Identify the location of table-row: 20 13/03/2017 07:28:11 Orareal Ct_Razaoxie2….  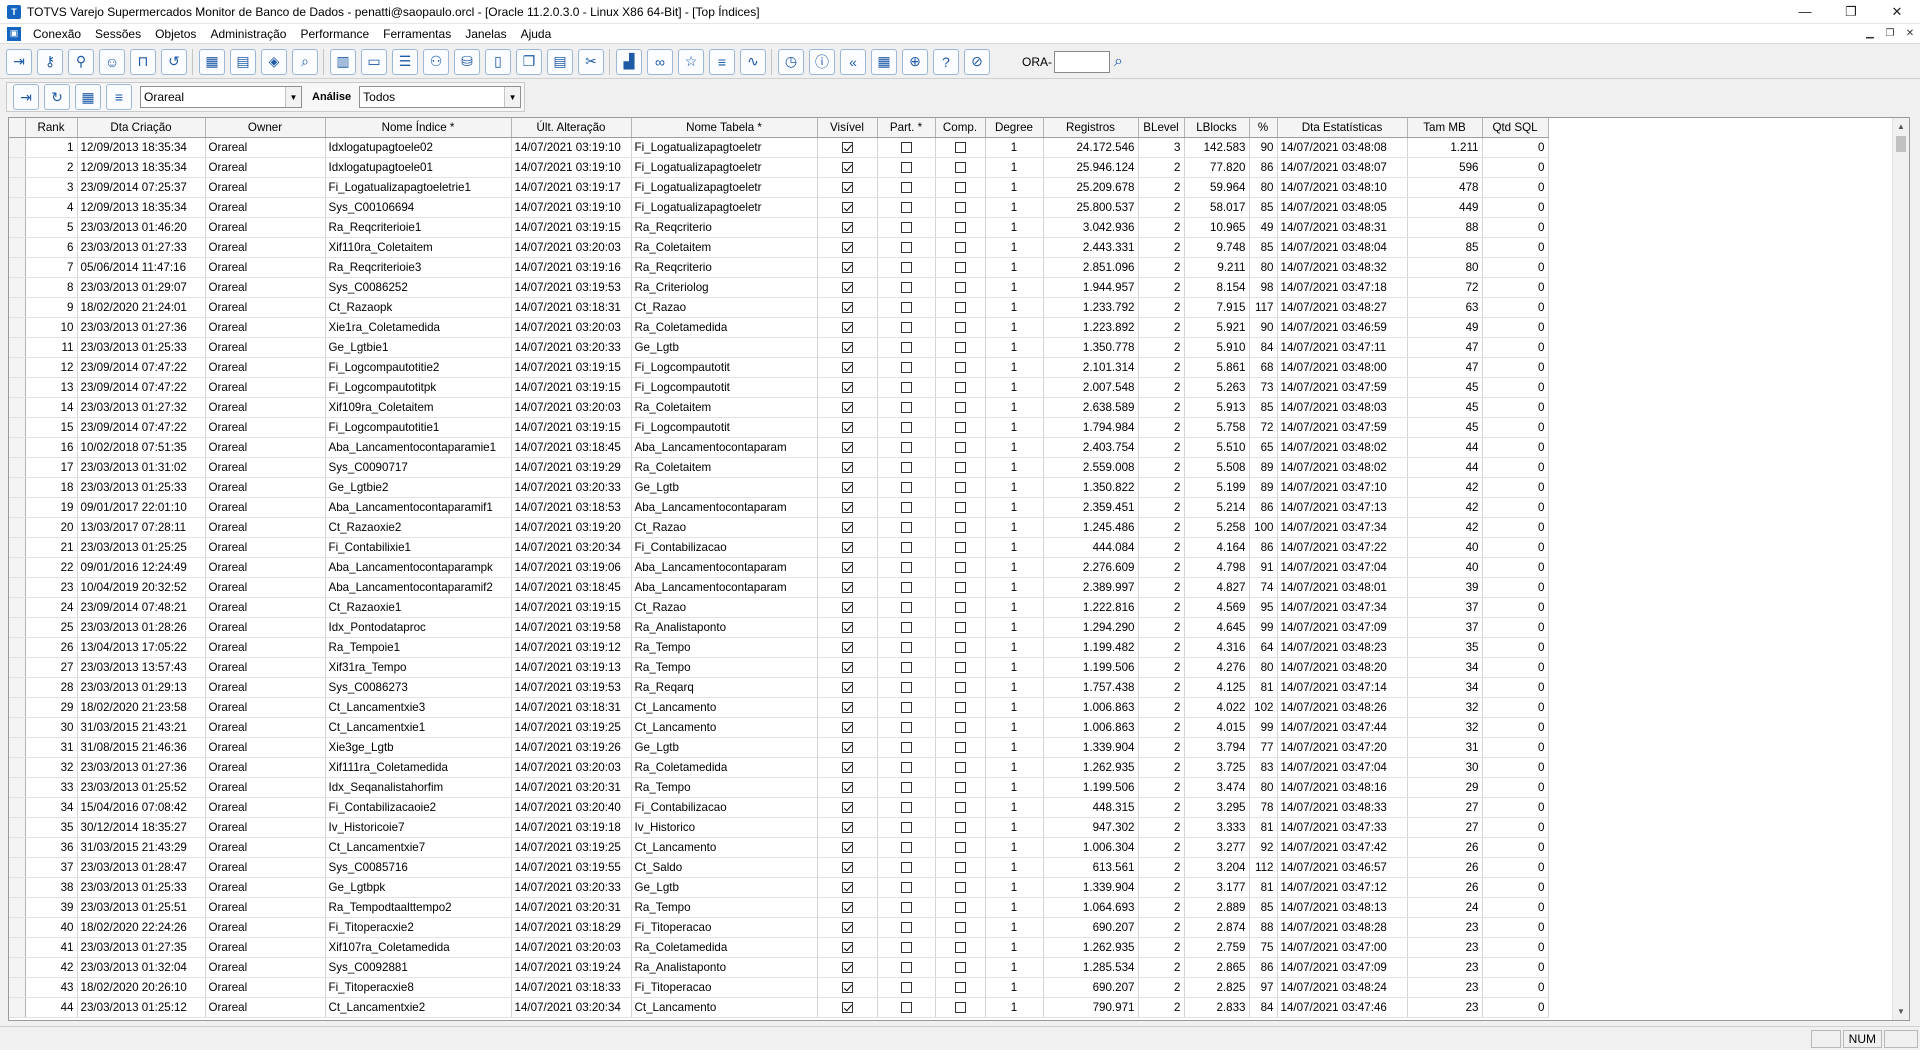
(779, 527).